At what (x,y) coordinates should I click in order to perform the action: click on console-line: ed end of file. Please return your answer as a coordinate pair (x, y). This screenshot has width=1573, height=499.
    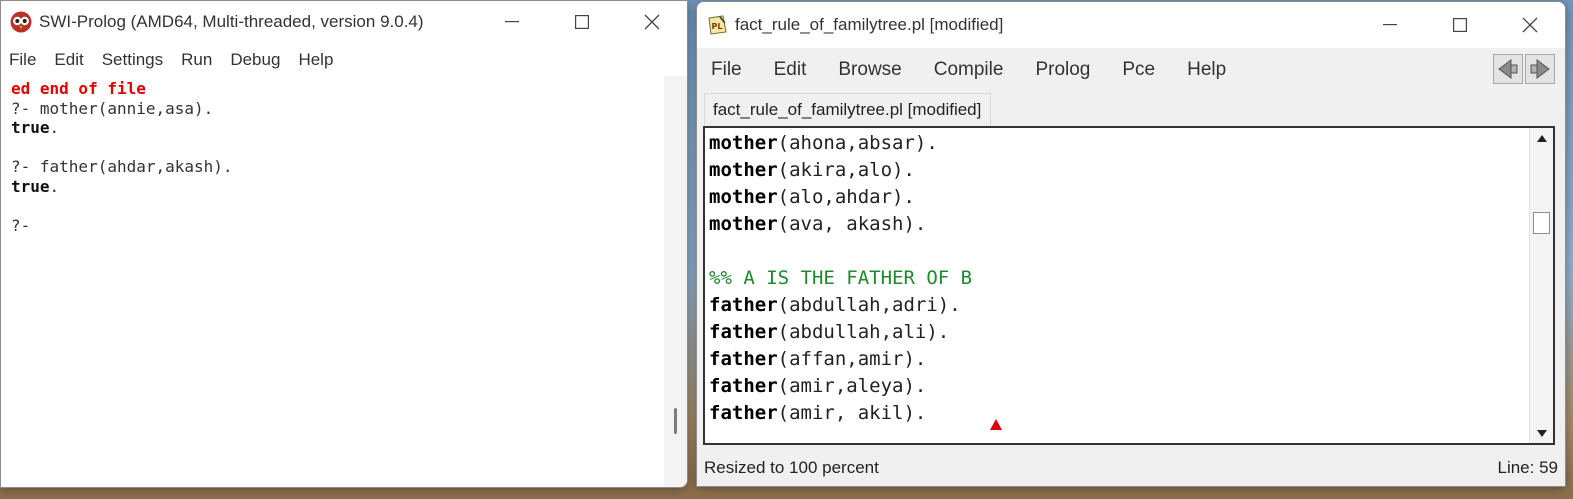
    Looking at the image, I should click on (338, 89).